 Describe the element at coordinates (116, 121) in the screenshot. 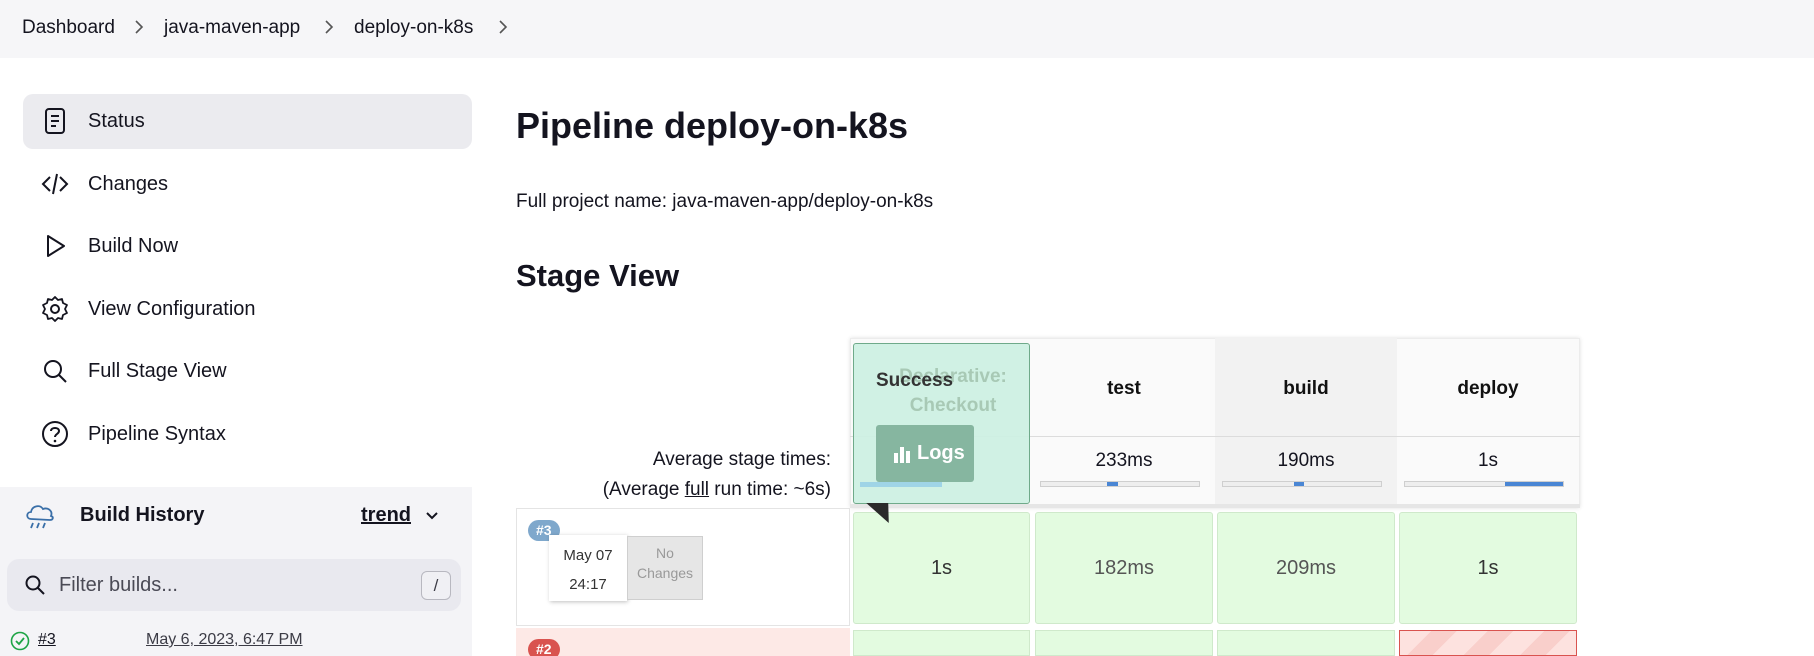

I see `sidebar-item-label: Status` at that location.